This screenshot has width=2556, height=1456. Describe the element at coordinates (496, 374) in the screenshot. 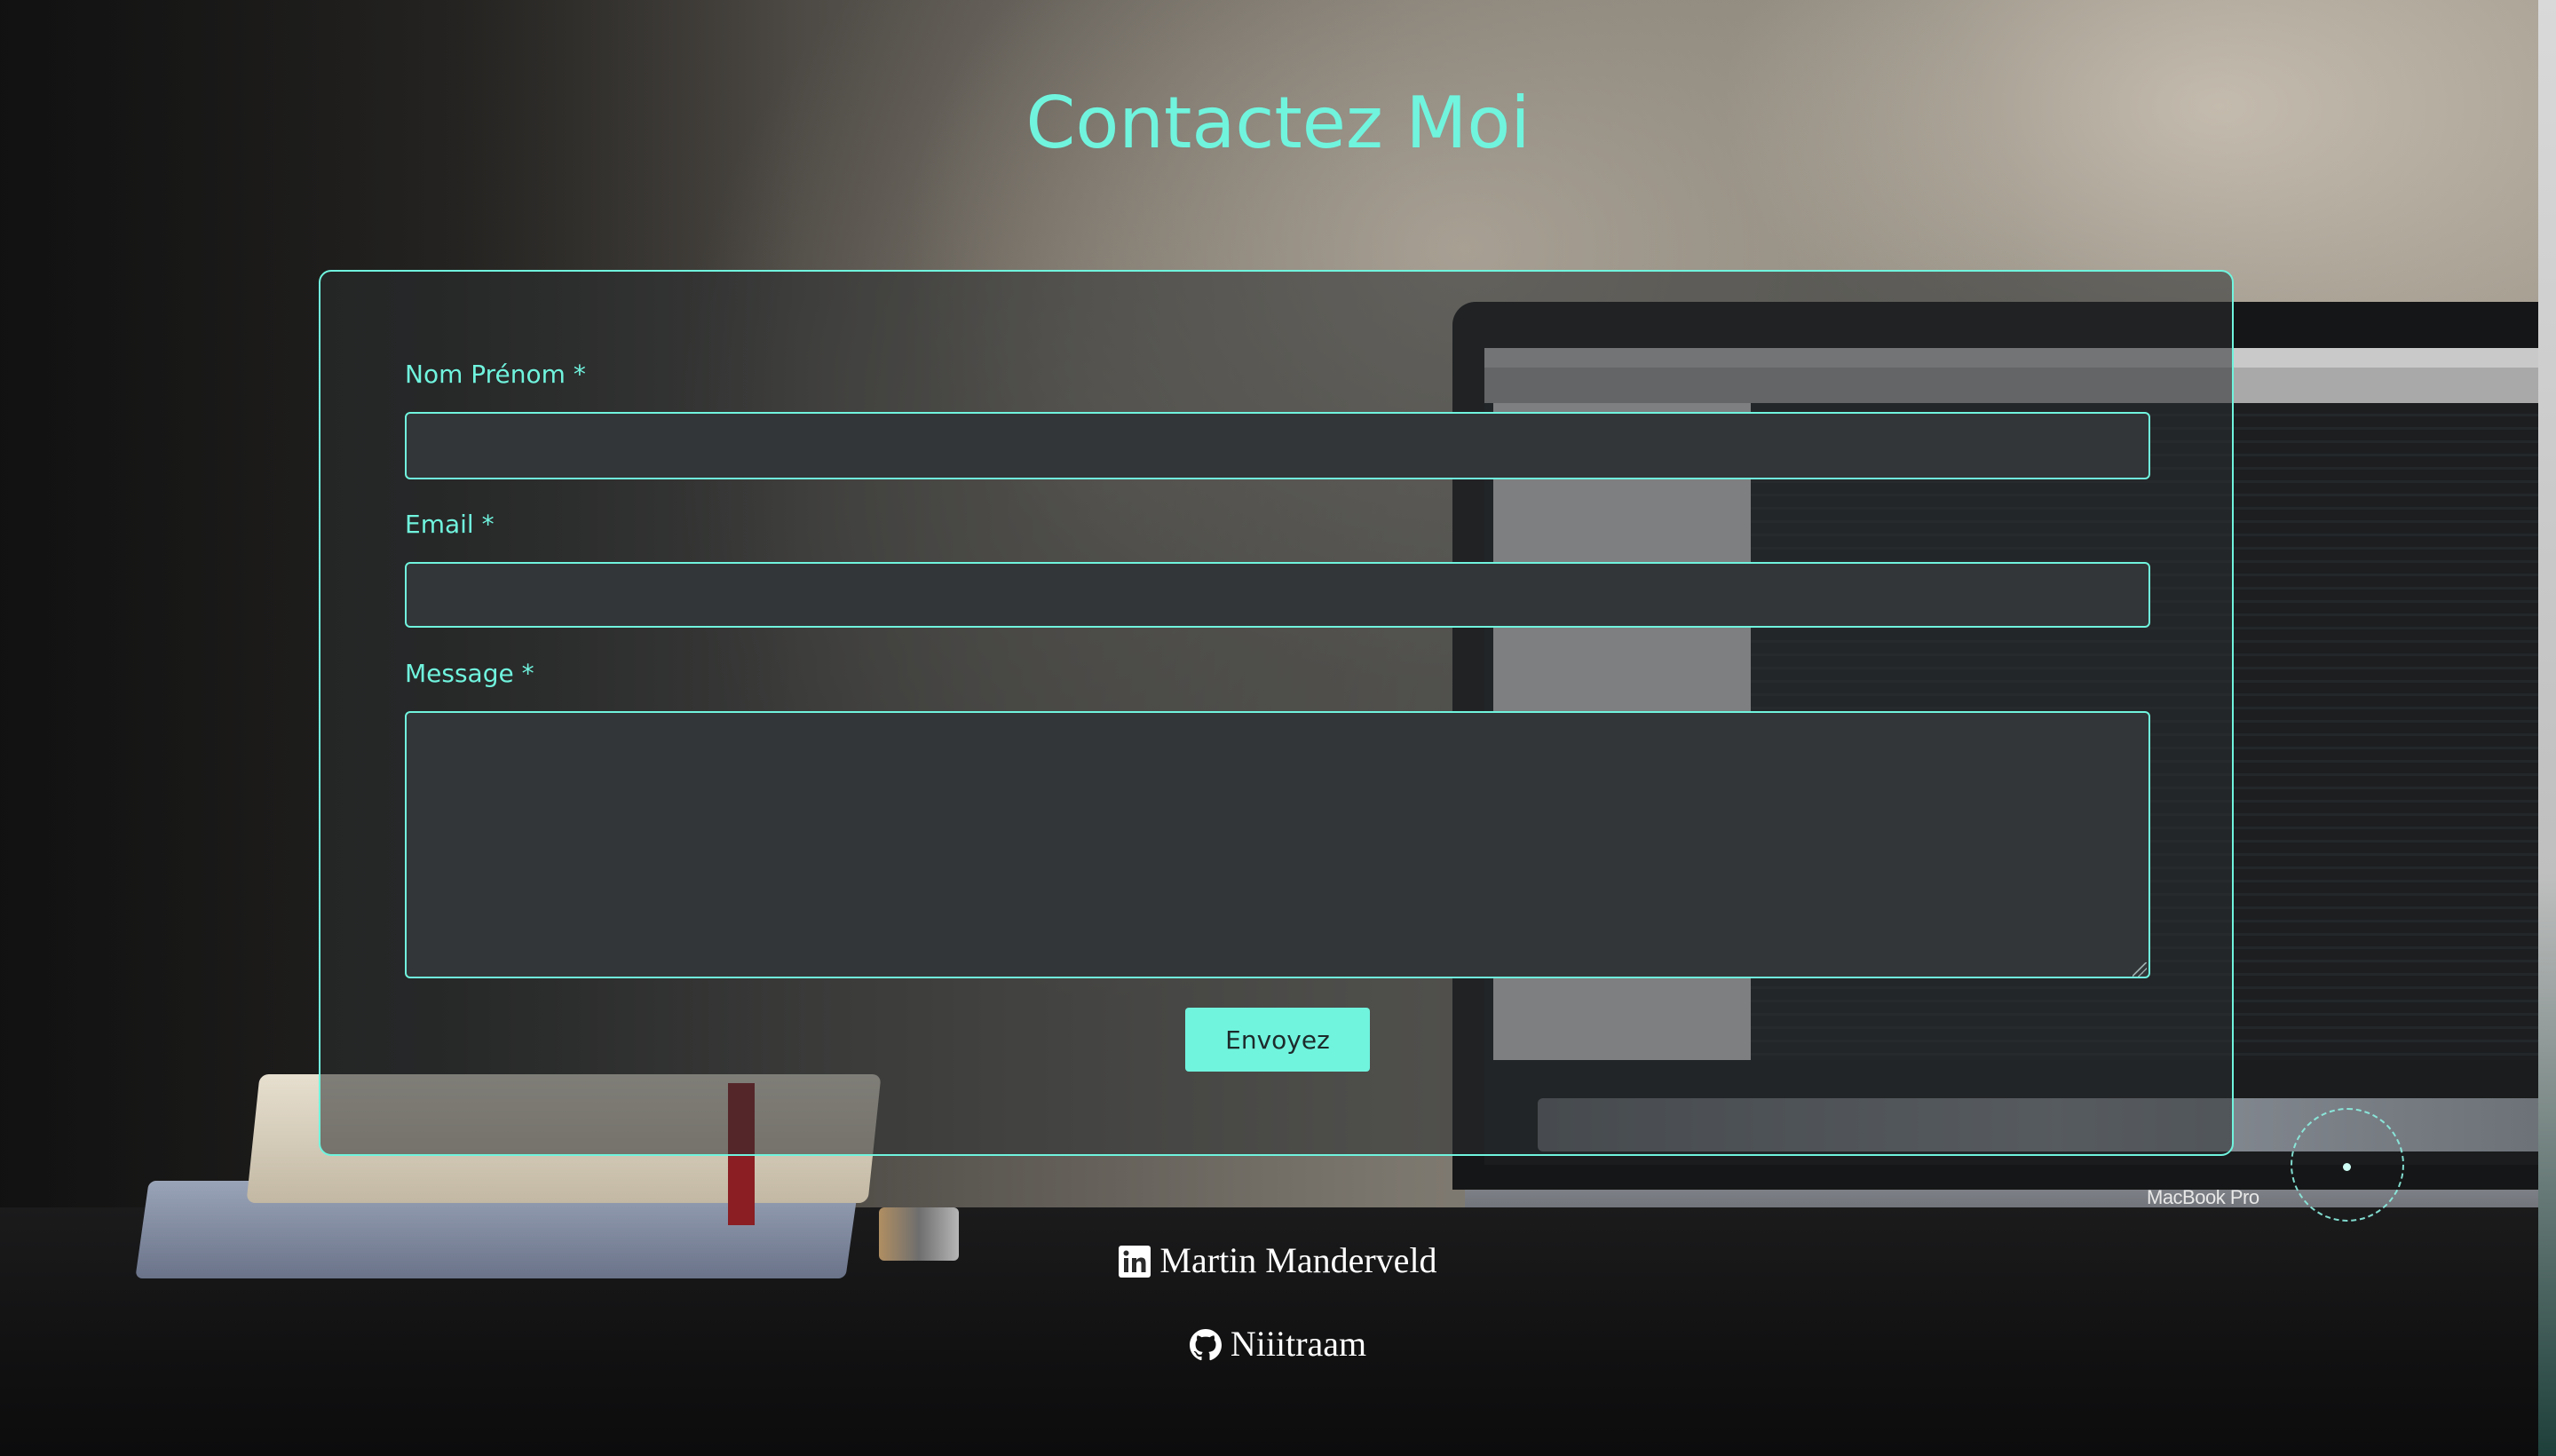

I see `name-field-label: Nom Prénom *` at that location.